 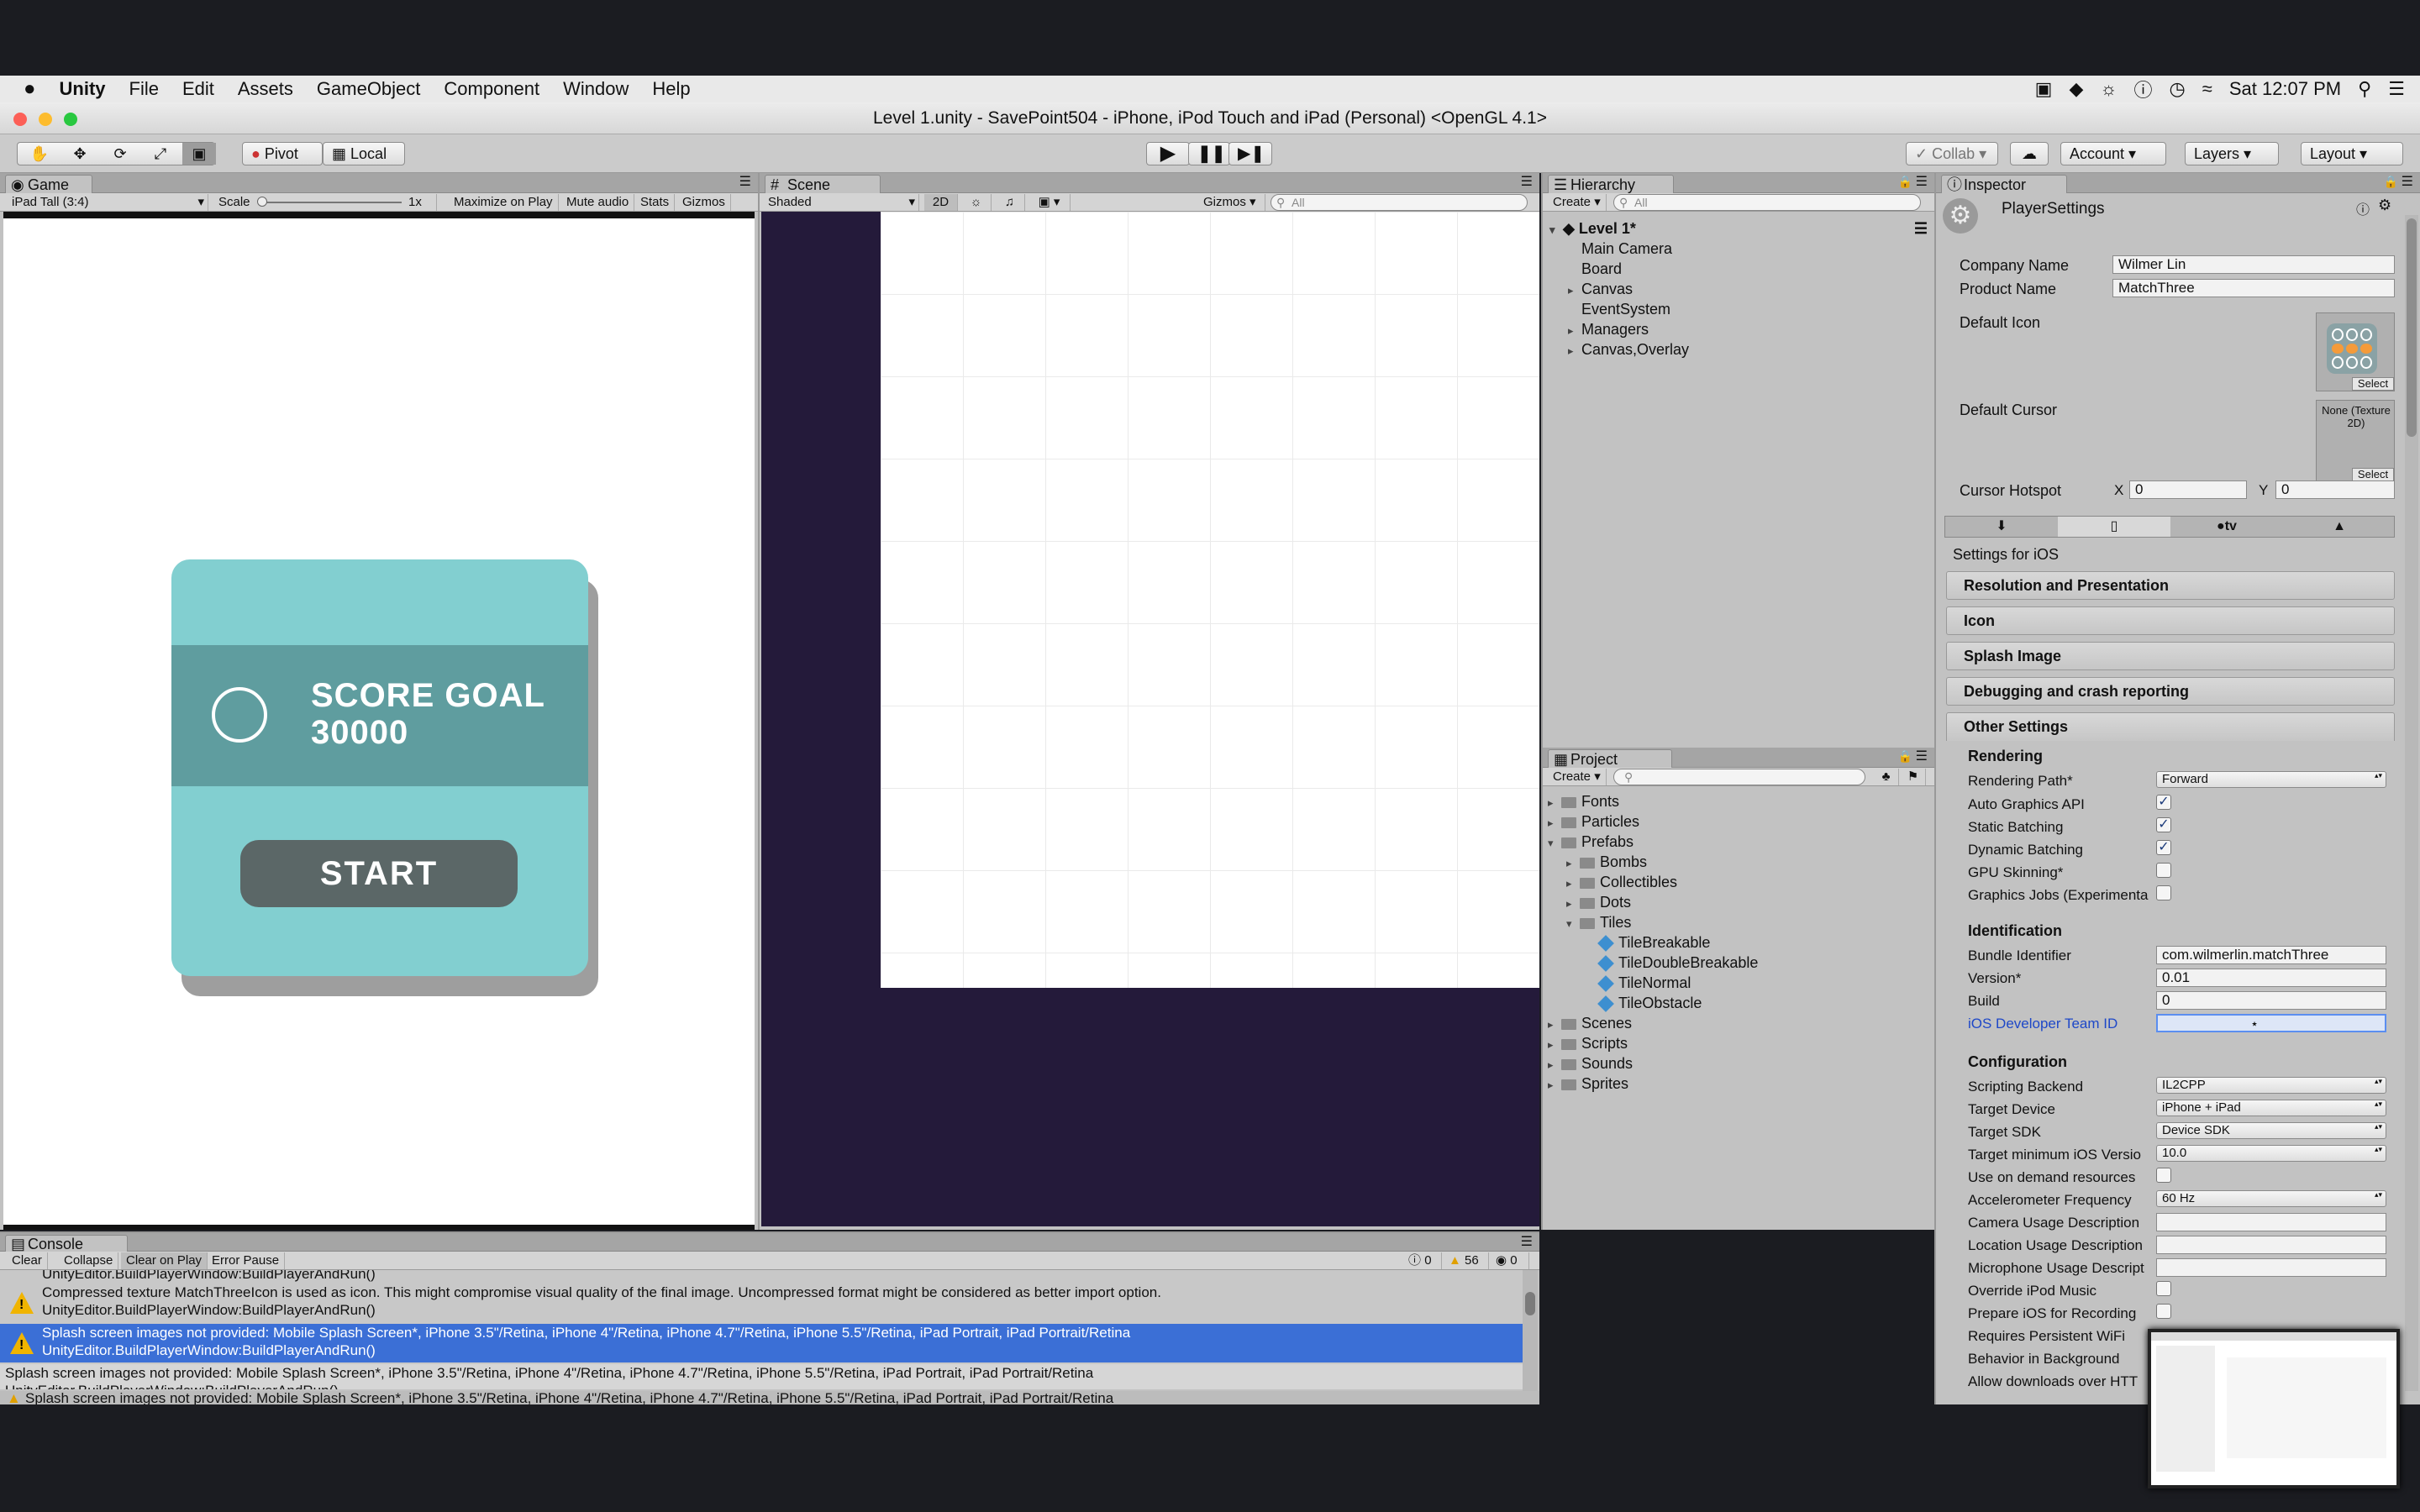 What do you see at coordinates (27, 1260) in the screenshot?
I see `console-clear-button: Clear` at bounding box center [27, 1260].